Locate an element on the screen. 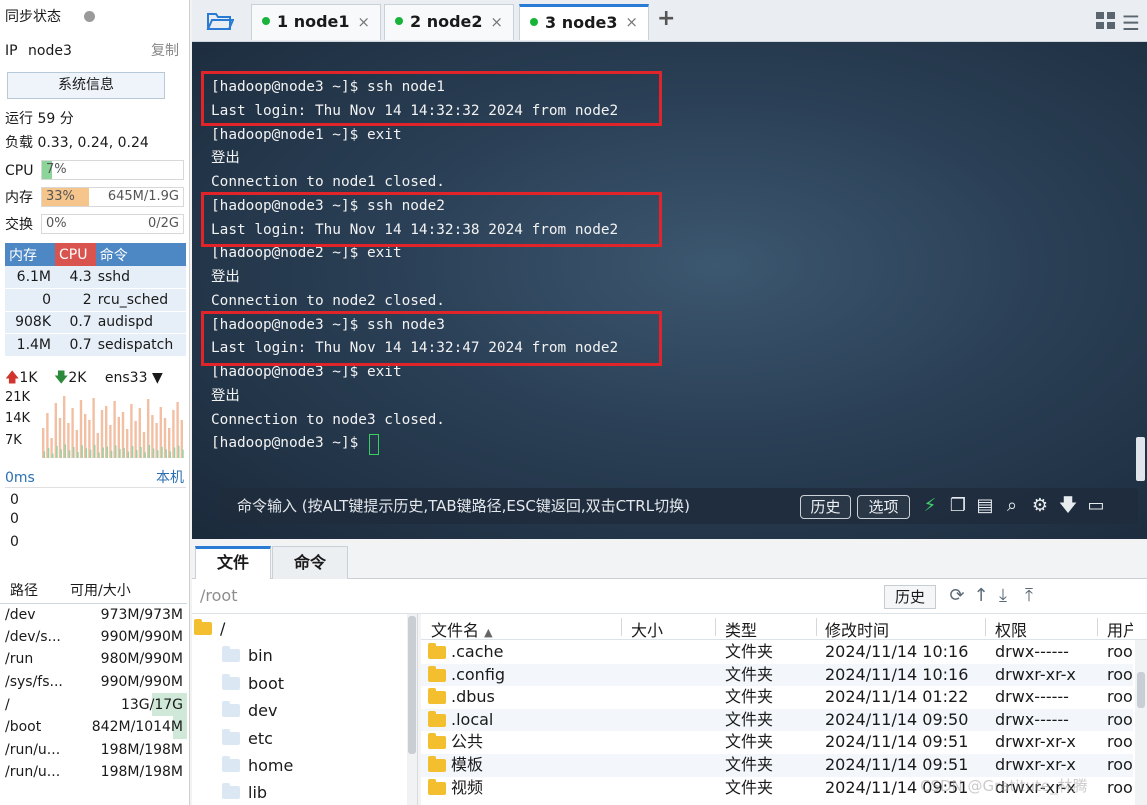 The width and height of the screenshot is (1147, 805). table-row: / 13G/17G is located at coordinates (93, 704).